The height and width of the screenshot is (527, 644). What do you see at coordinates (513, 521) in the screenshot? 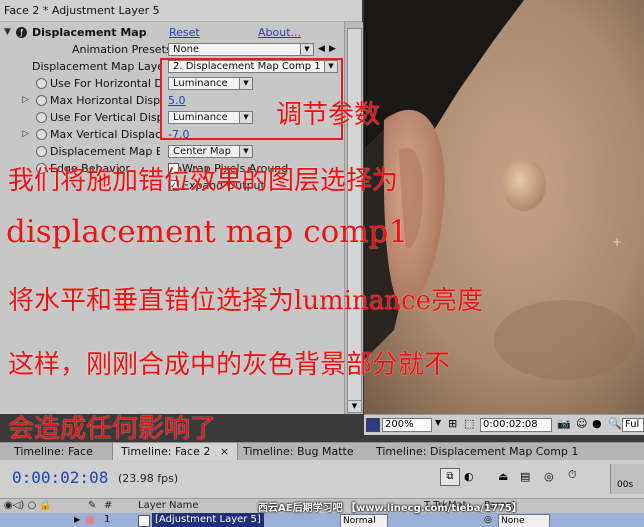
I see `parent-value: None` at bounding box center [513, 521].